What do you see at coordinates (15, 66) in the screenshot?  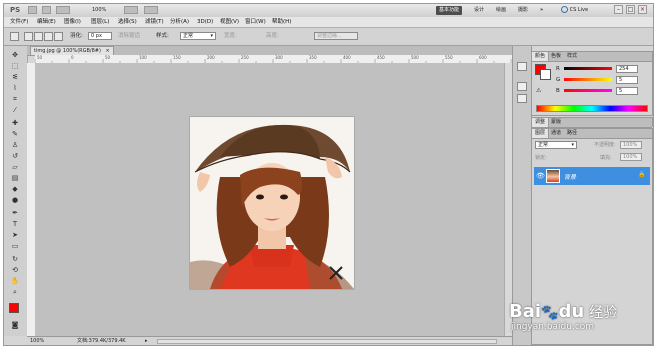 I see `marquee-tool-icon: ⬚` at bounding box center [15, 66].